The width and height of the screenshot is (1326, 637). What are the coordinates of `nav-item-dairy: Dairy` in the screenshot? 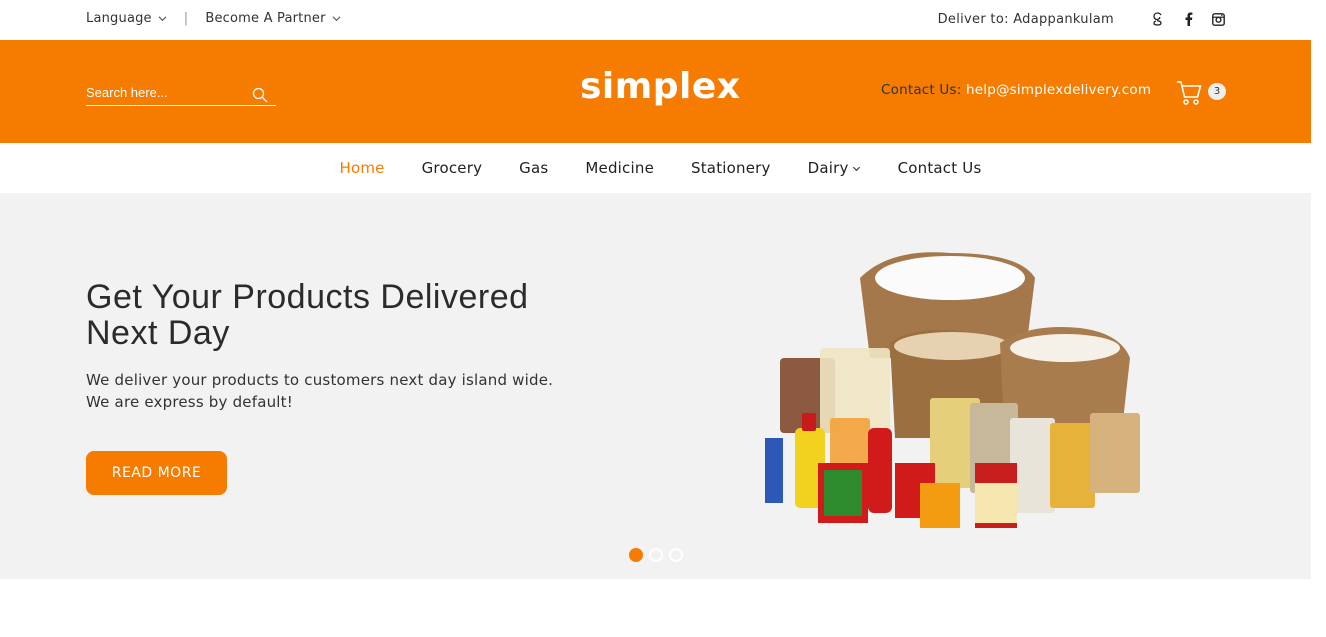 It's located at (834, 168).